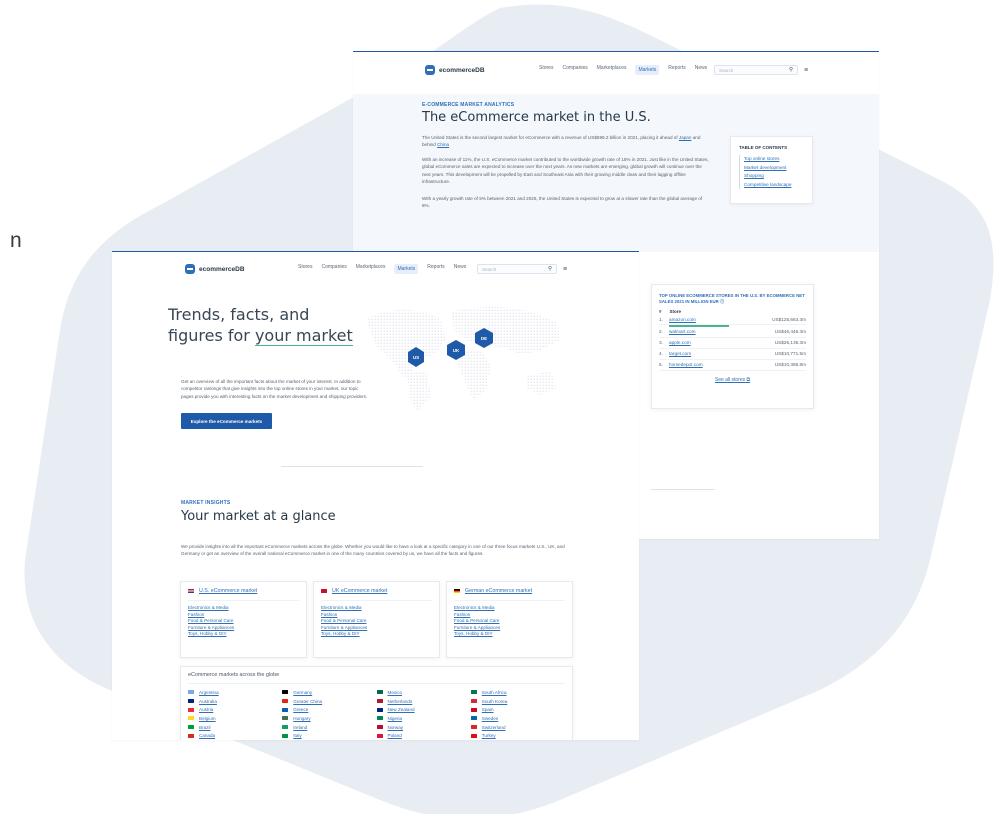 The image size is (999, 814). I want to click on global-markets-title: eCommerce markets across the globe, so click(376, 678).